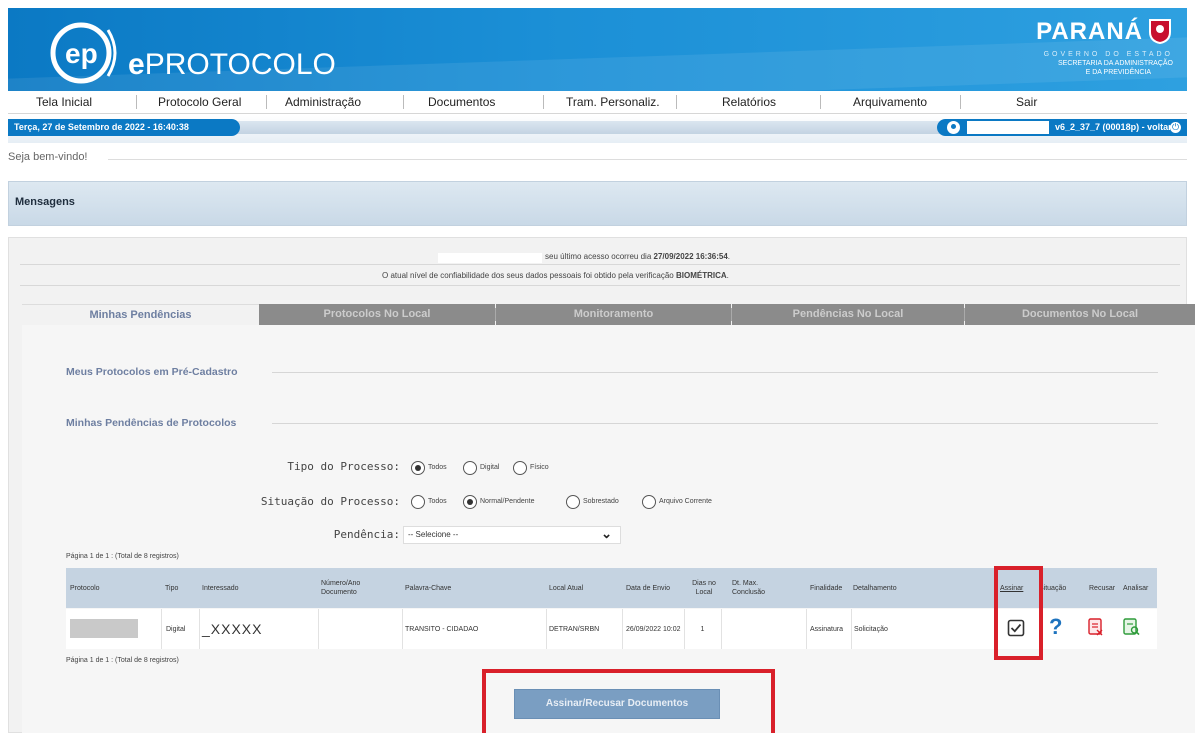 The height and width of the screenshot is (733, 1195). What do you see at coordinates (232, 64) in the screenshot?
I see `app-name: ePROTOCOLO` at bounding box center [232, 64].